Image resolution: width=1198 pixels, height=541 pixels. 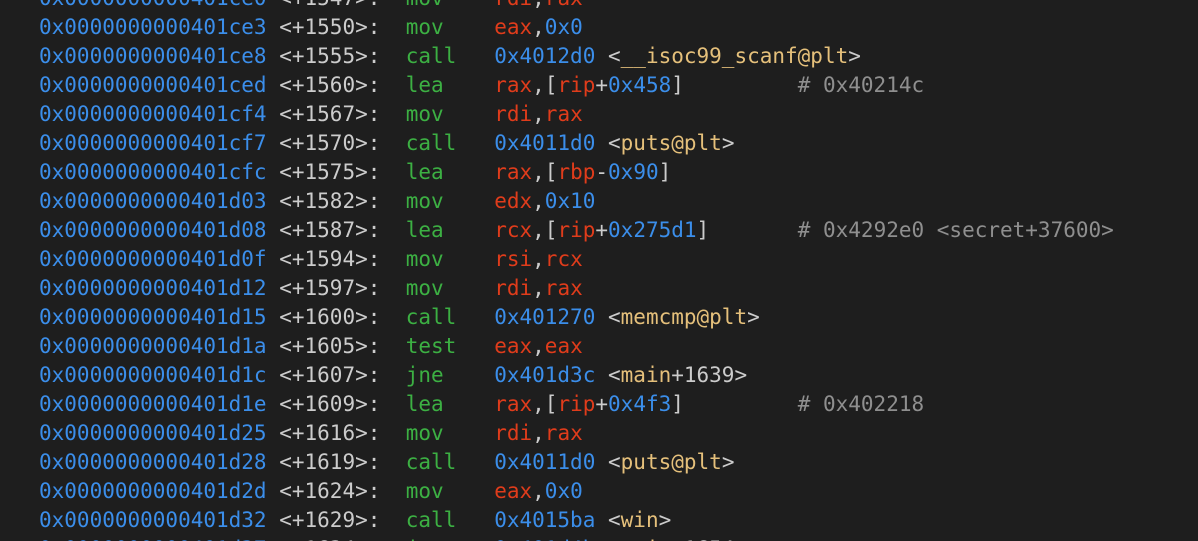 What do you see at coordinates (330, 462) in the screenshot?
I see `instruction-offset: <+1619>:` at bounding box center [330, 462].